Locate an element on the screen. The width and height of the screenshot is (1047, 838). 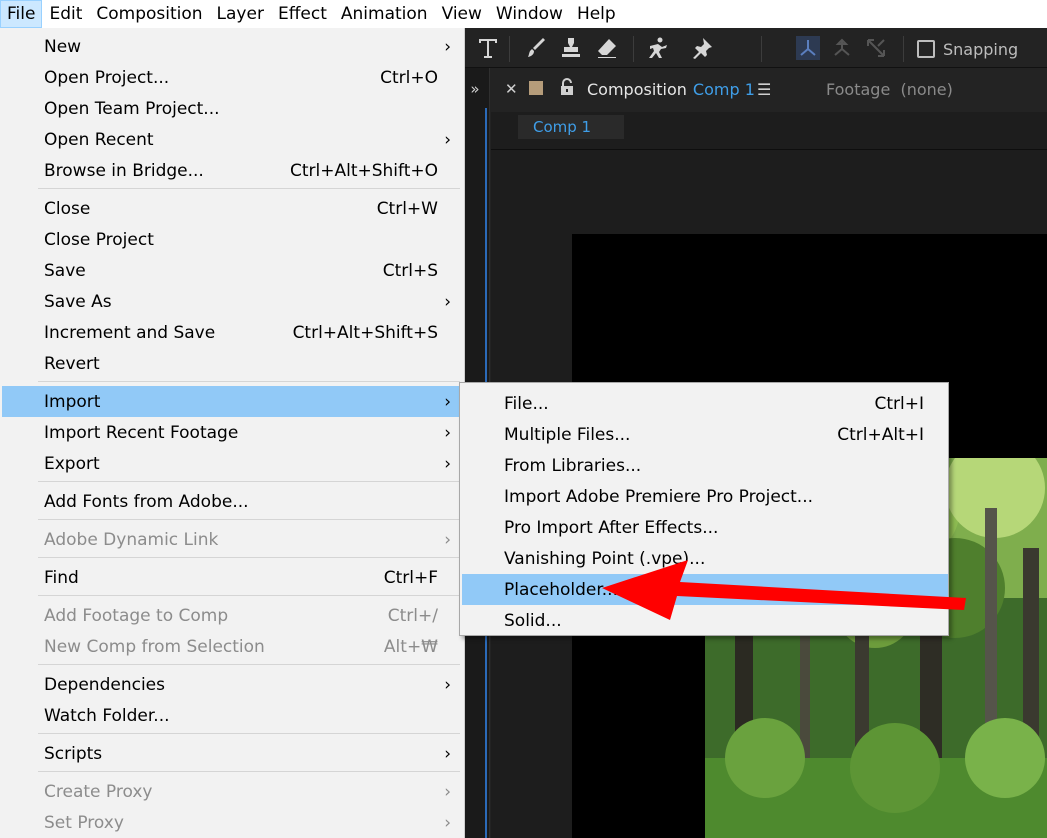
world-axis-mode-icon is located at coordinates (842, 48).